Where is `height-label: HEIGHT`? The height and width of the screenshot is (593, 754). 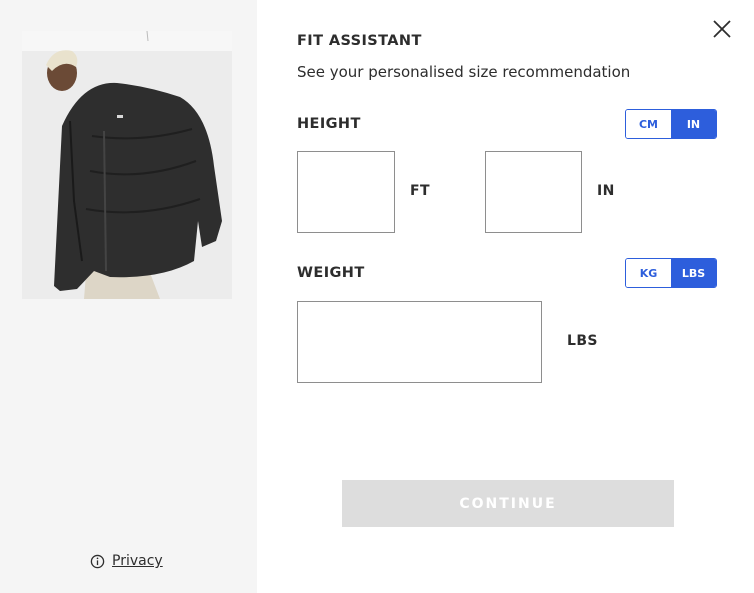
height-label: HEIGHT is located at coordinates (329, 124).